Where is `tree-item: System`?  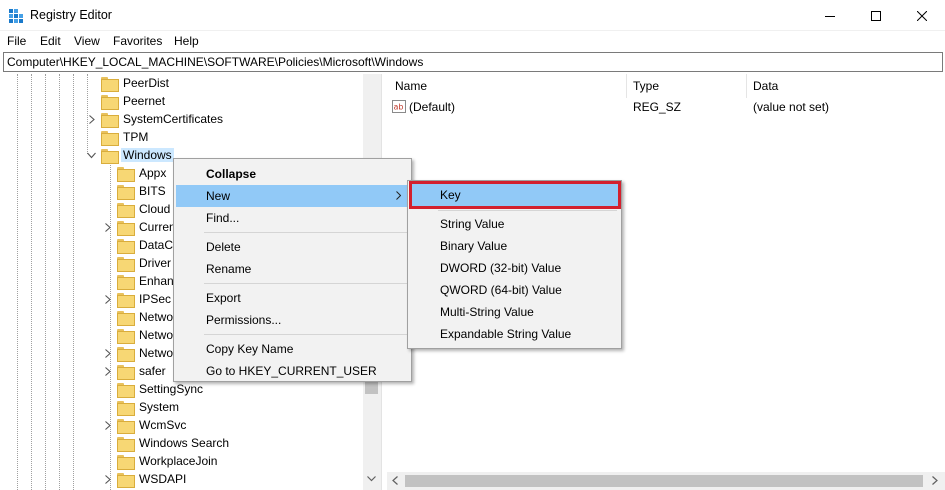 tree-item: System is located at coordinates (148, 407).